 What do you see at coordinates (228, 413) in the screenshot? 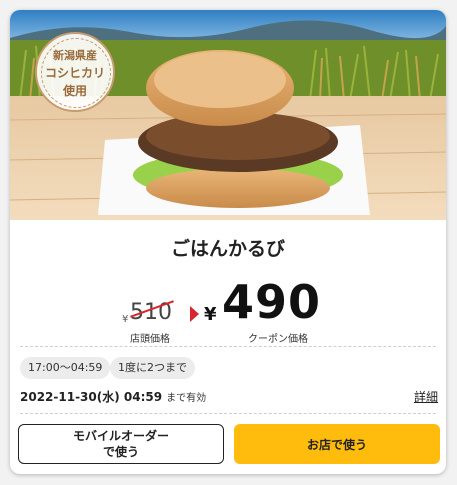
I see `divider-bottom` at bounding box center [228, 413].